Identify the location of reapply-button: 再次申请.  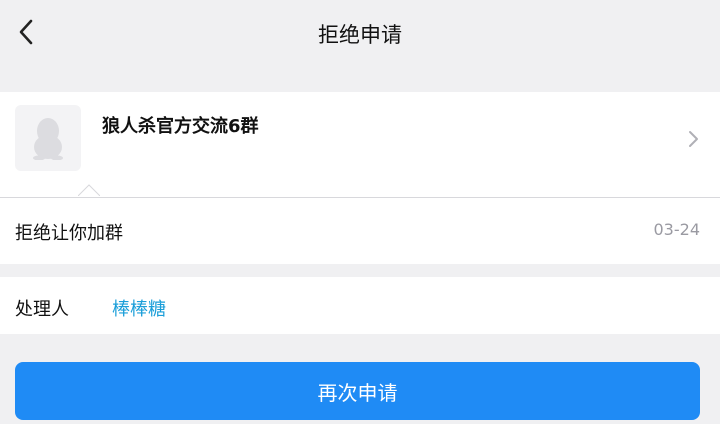
(357, 391).